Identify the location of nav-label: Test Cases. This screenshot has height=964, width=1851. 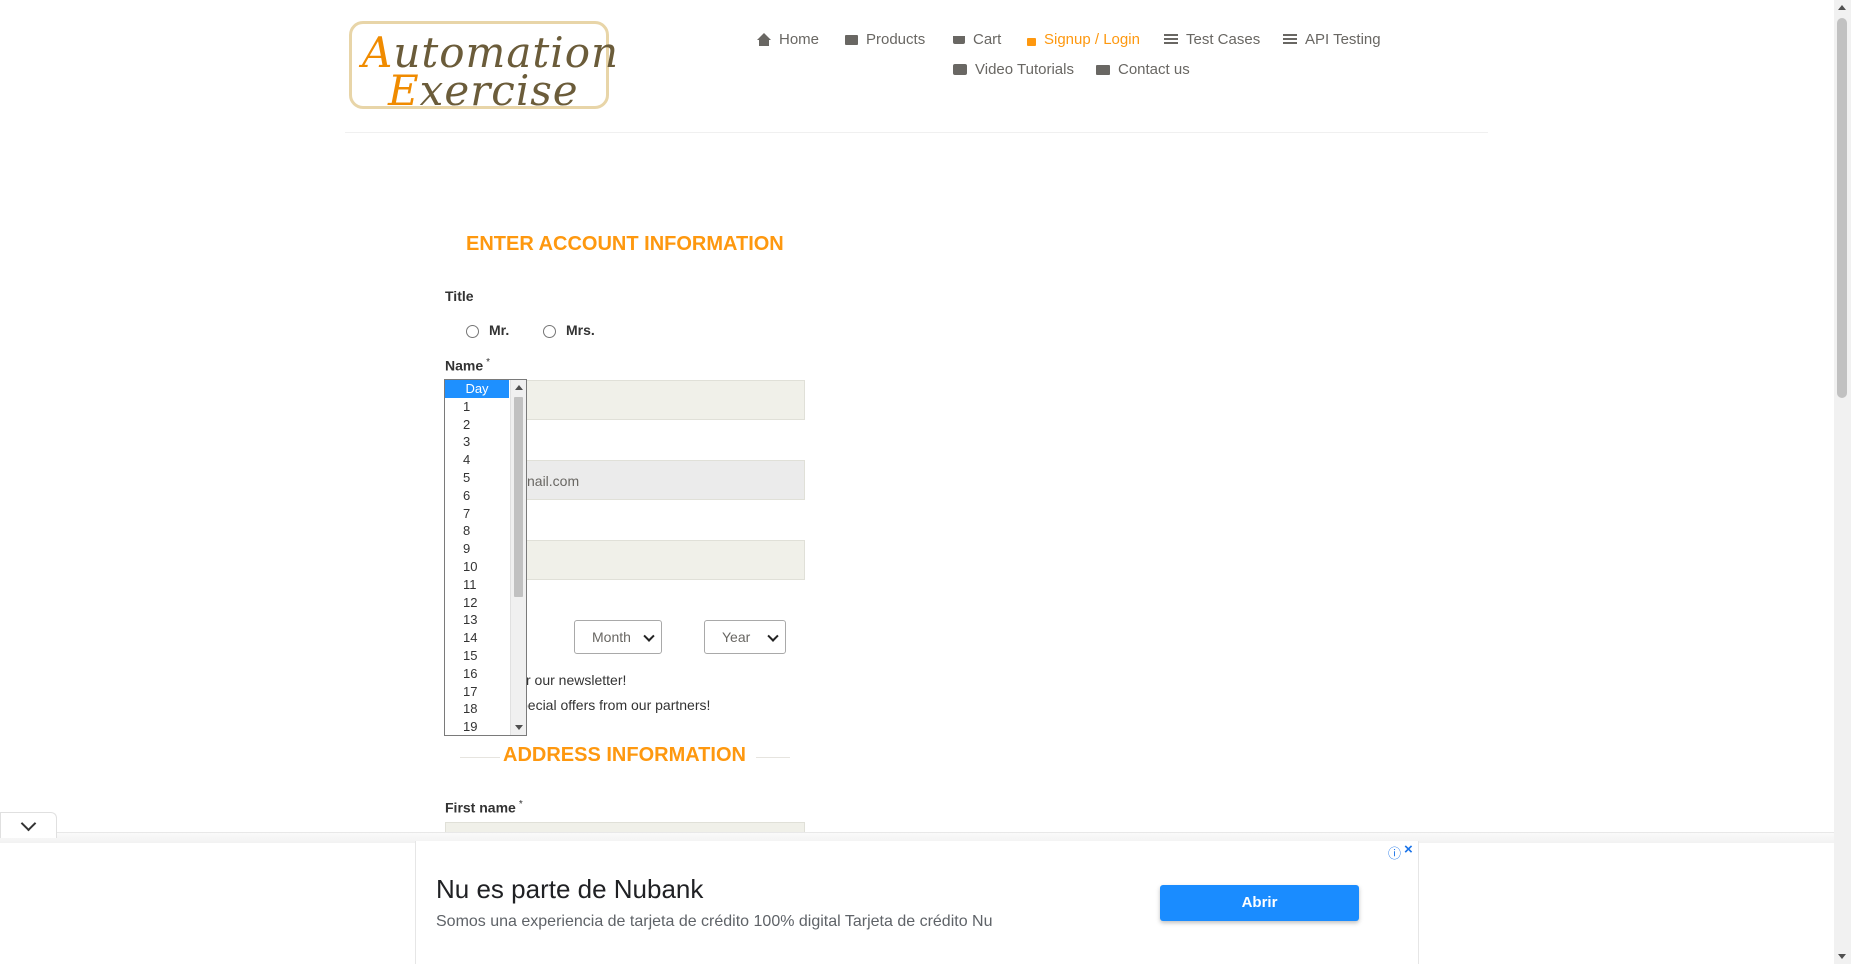
(1223, 39).